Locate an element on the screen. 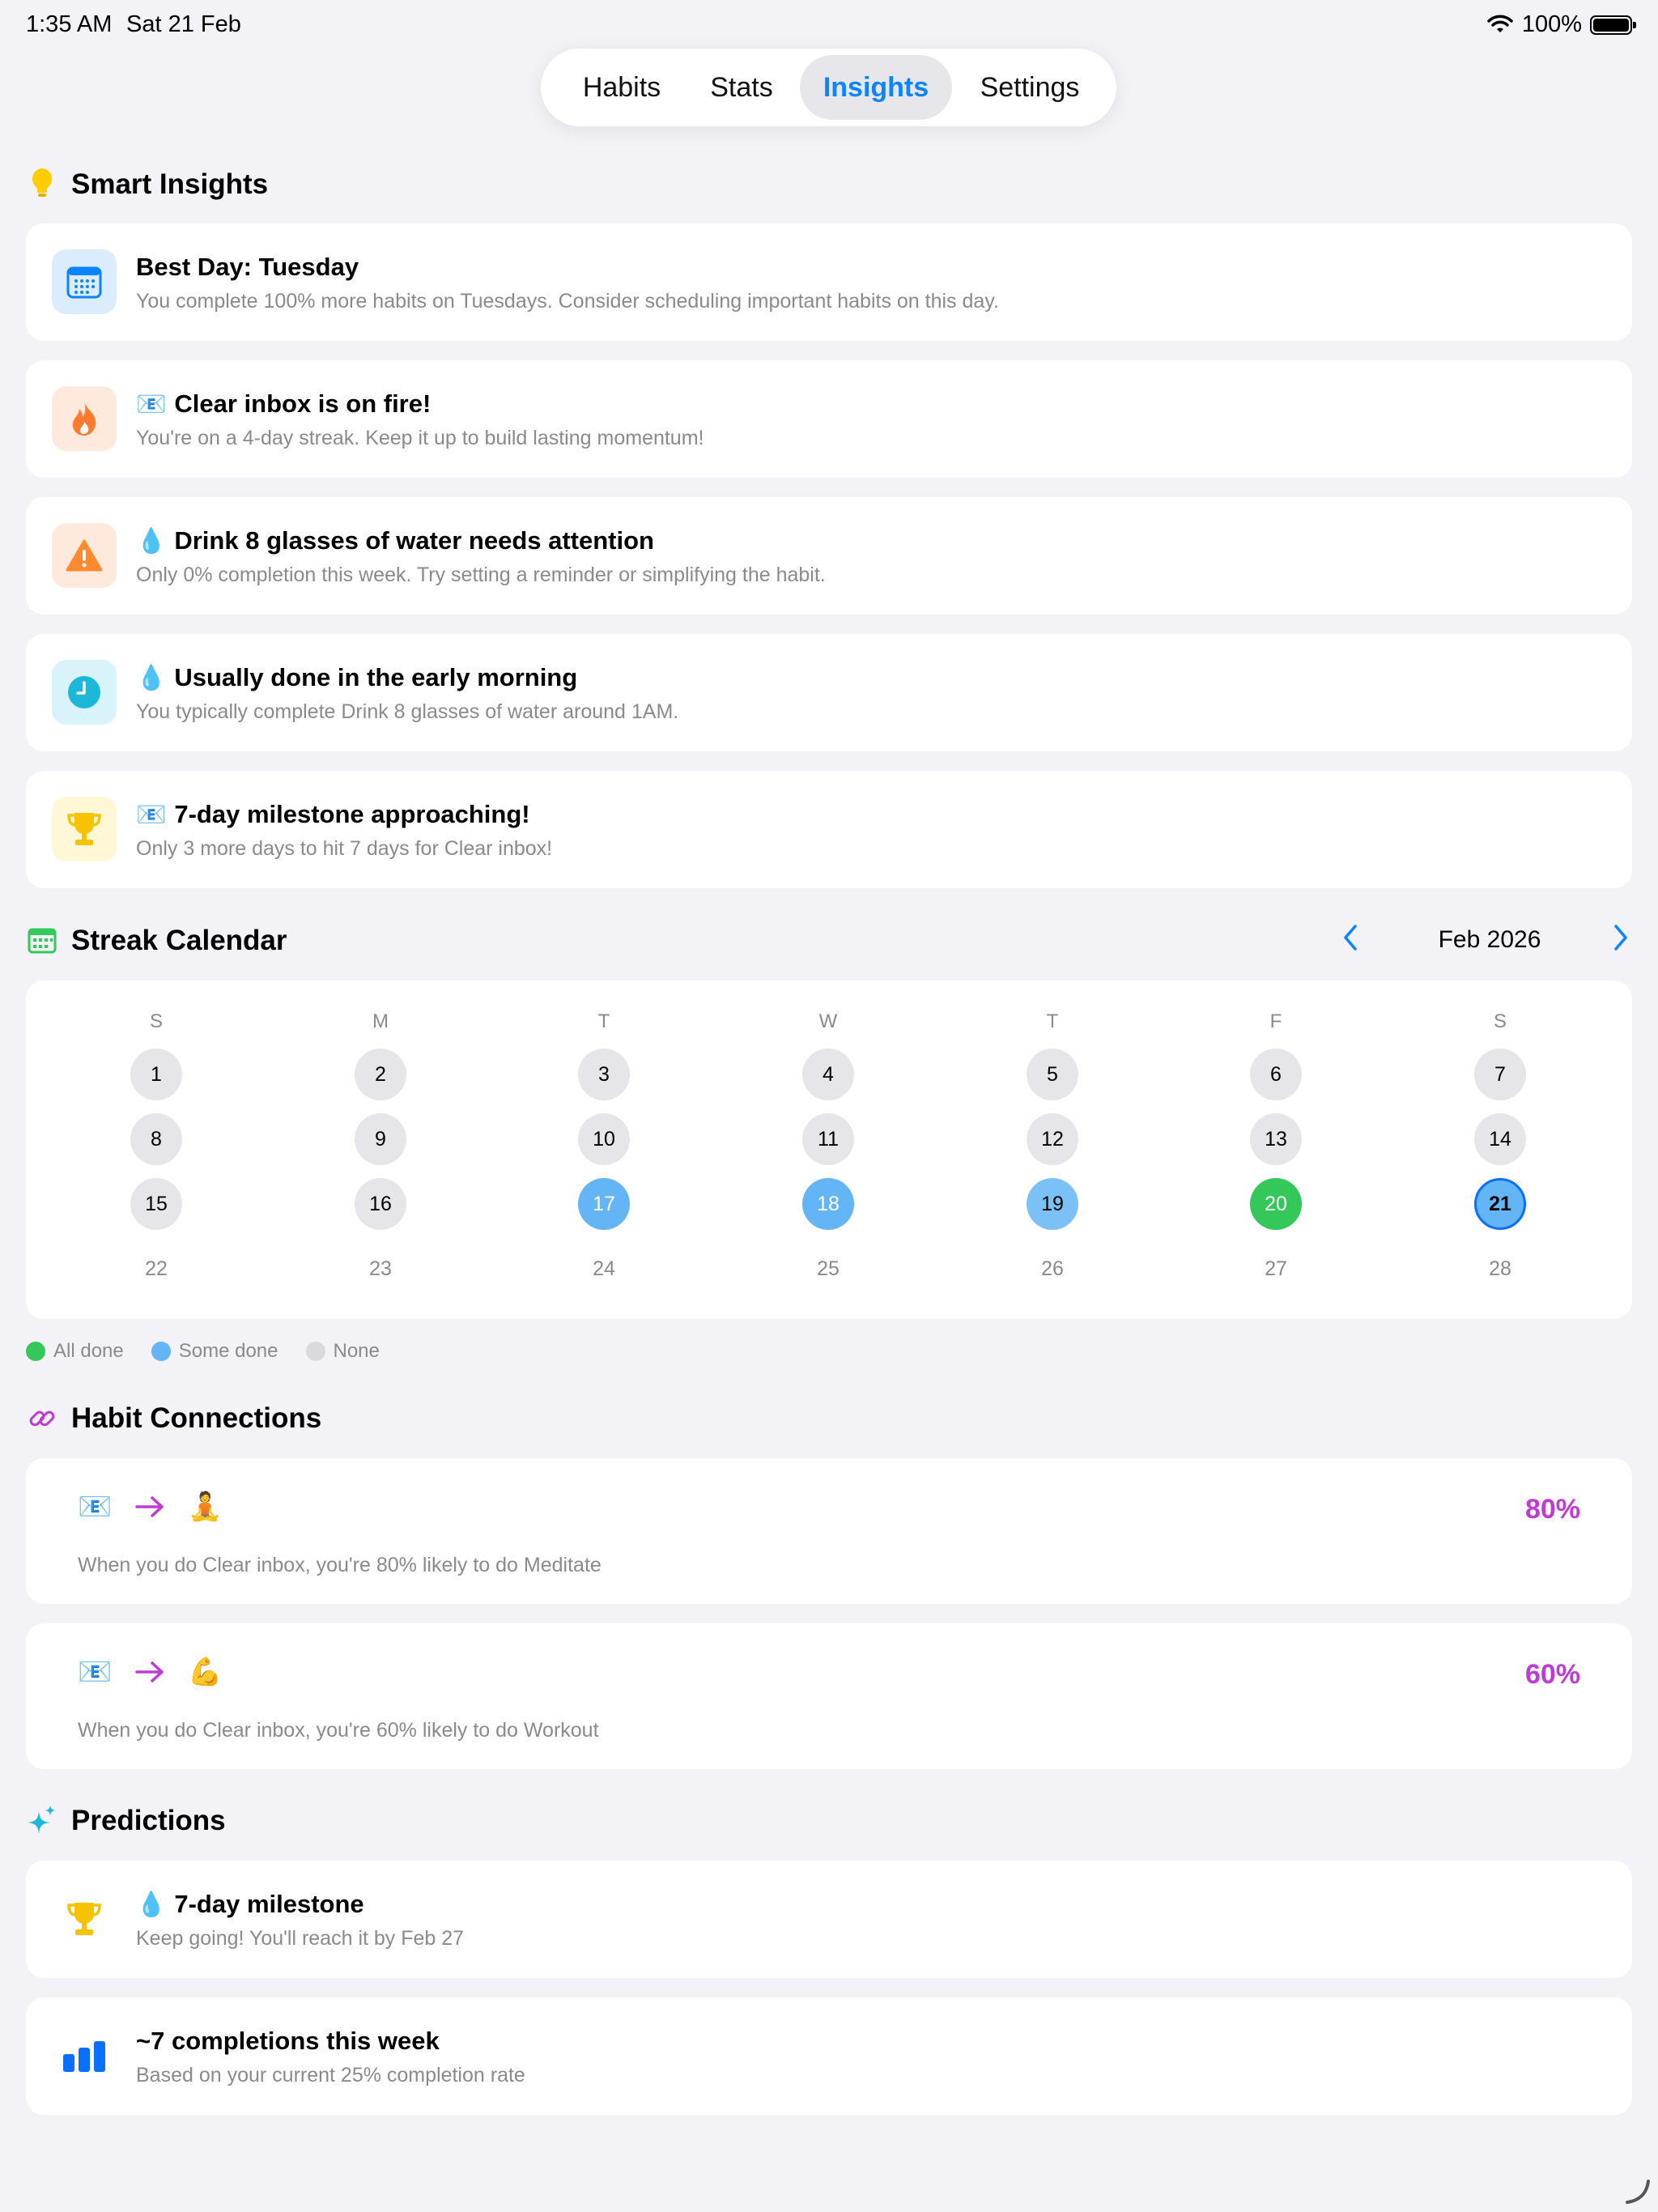 The image size is (1658, 2212). weekday-label: F is located at coordinates (1275, 1021).